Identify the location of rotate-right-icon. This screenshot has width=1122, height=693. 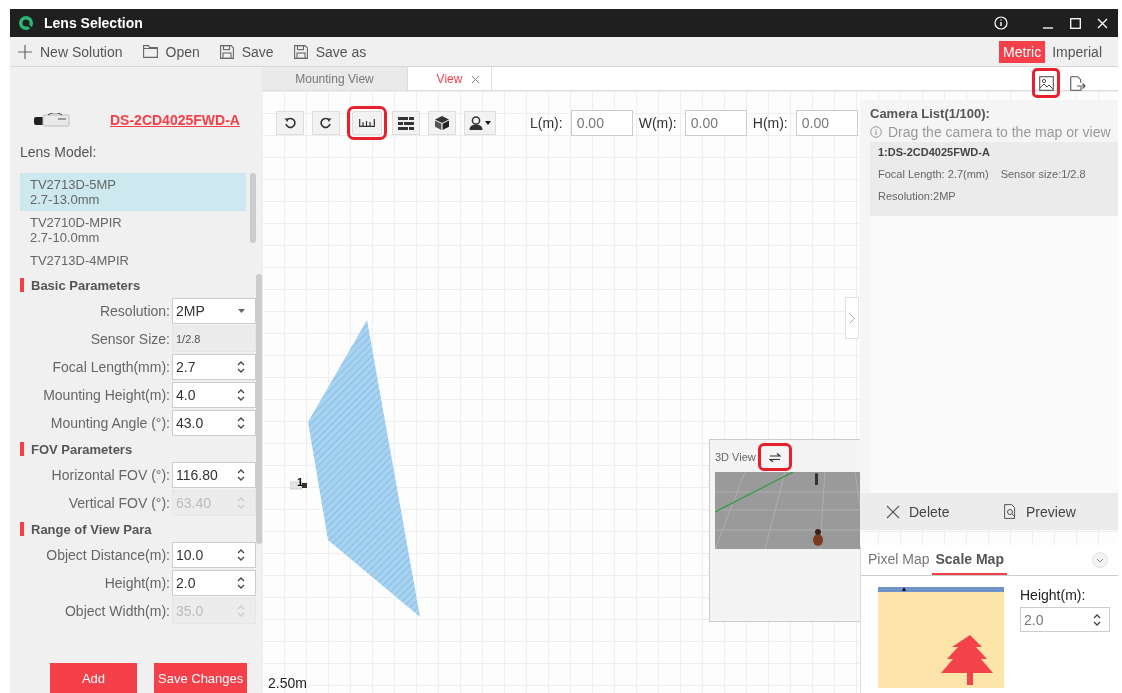
(326, 123).